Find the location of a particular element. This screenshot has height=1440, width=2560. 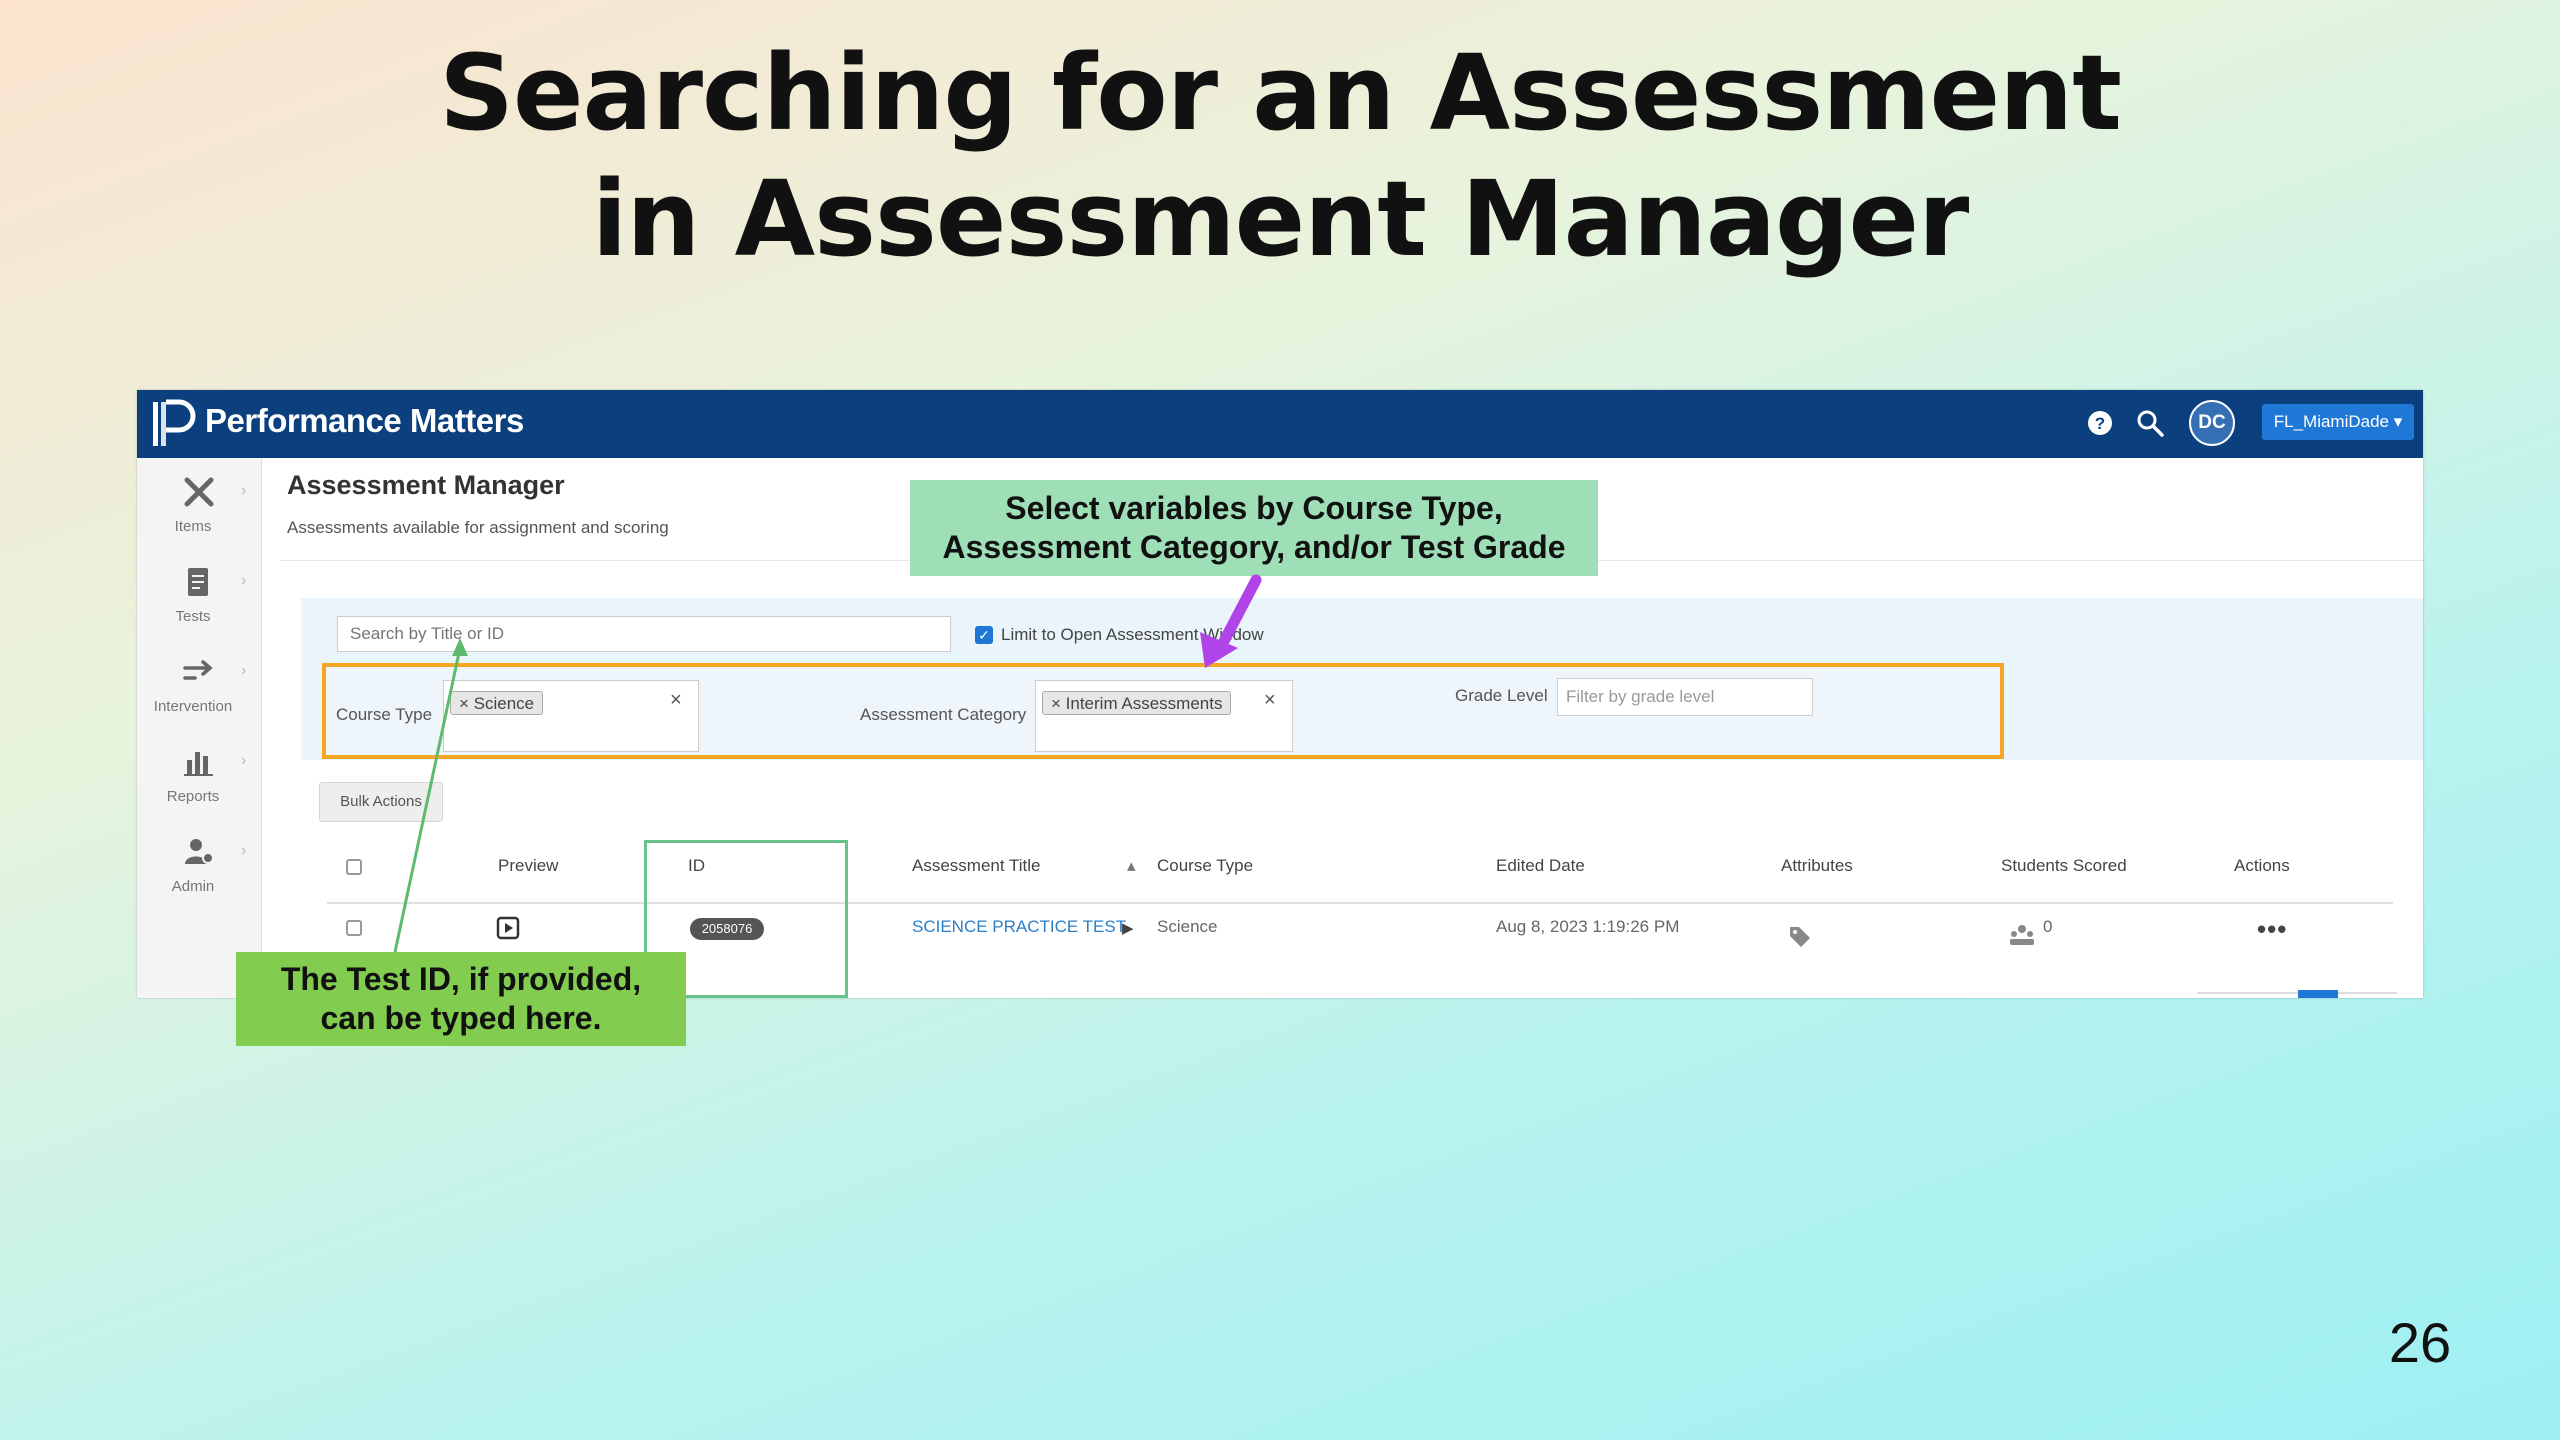

sidebar-item-label: Items is located at coordinates (193, 526).